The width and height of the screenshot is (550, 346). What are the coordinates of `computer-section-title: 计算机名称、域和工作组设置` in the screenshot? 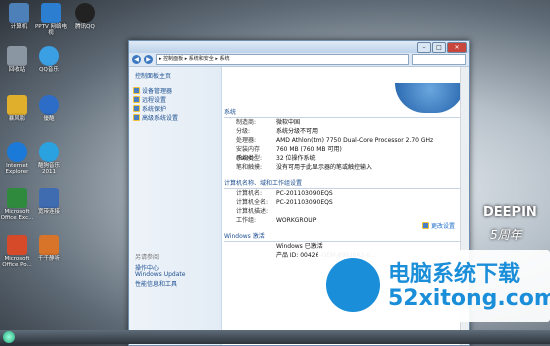 It's located at (342, 183).